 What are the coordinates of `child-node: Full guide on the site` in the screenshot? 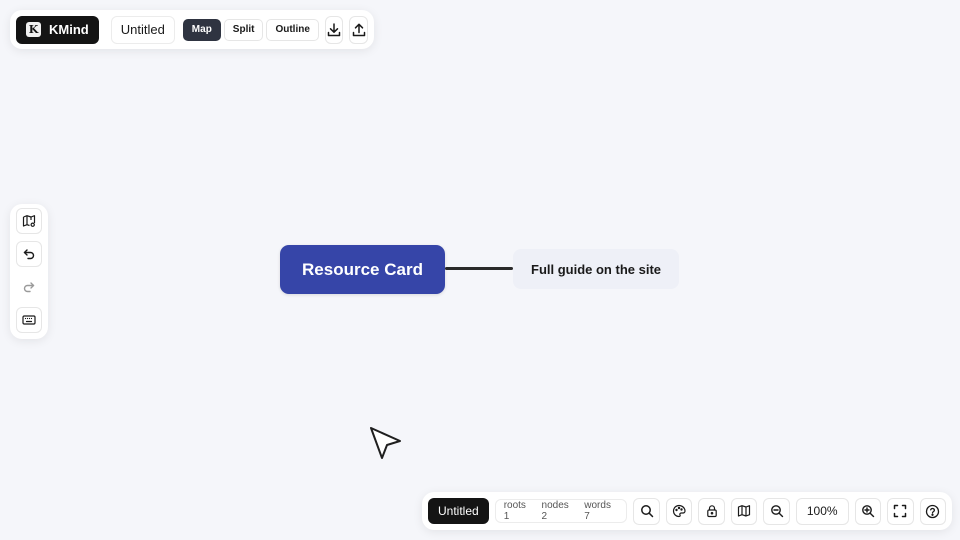 It's located at (596, 269).